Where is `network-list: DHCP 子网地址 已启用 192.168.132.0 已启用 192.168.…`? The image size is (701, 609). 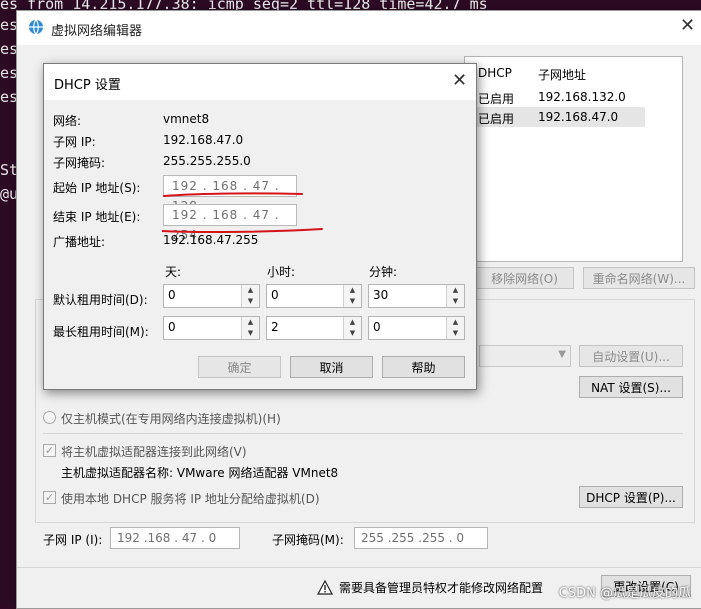
network-list: DHCP 子网地址 已启用 192.168.132.0 已启用 192.168.… is located at coordinates (573, 159).